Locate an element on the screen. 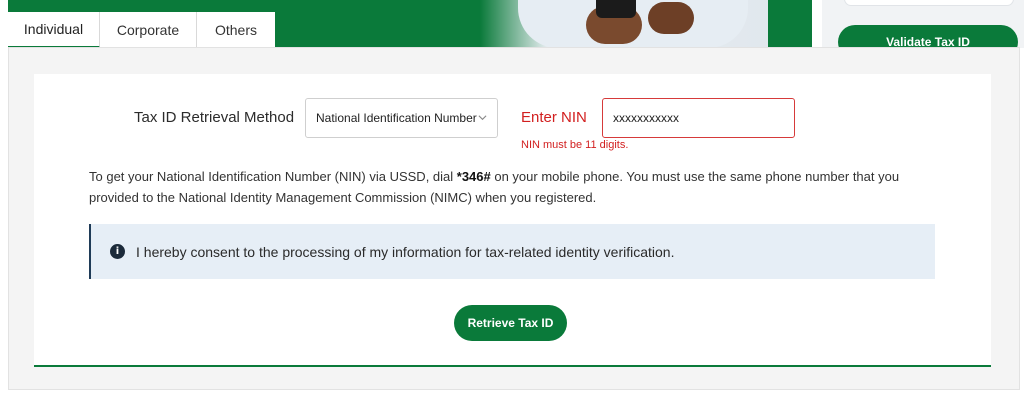 This screenshot has width=1024, height=400. banner-hand-right is located at coordinates (671, 18).